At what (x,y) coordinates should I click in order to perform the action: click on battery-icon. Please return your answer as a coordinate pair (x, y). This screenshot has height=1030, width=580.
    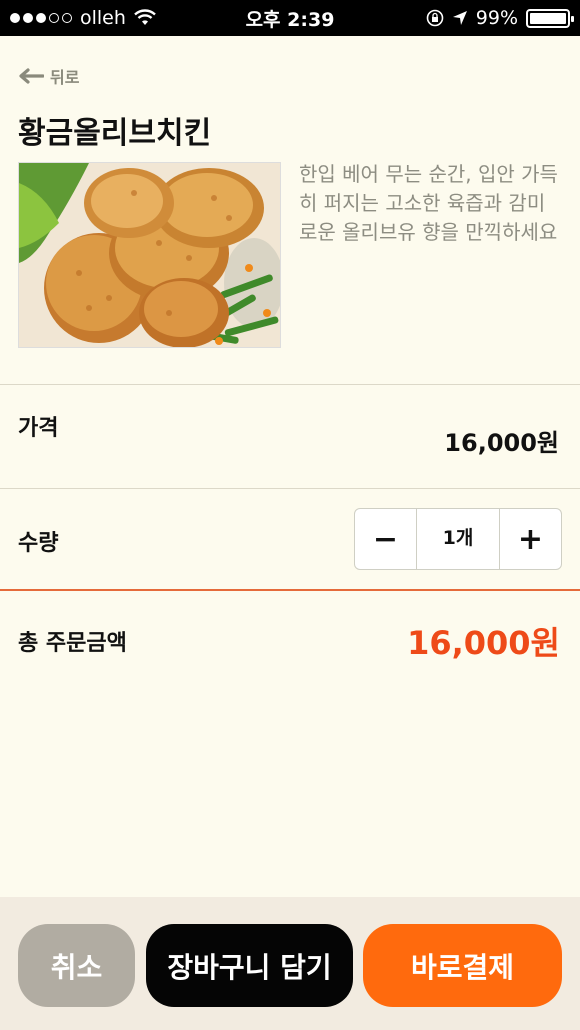
    Looking at the image, I should click on (550, 18).